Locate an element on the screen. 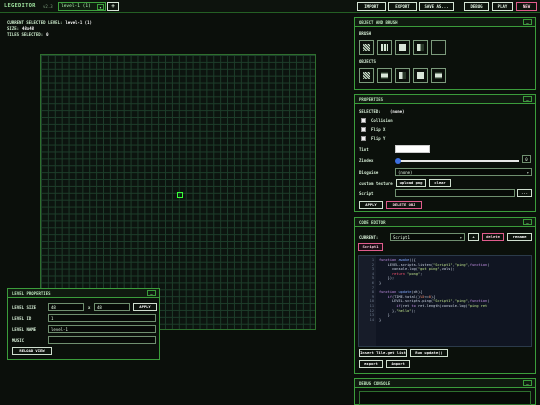  level-id-input: 1 is located at coordinates (102, 318).